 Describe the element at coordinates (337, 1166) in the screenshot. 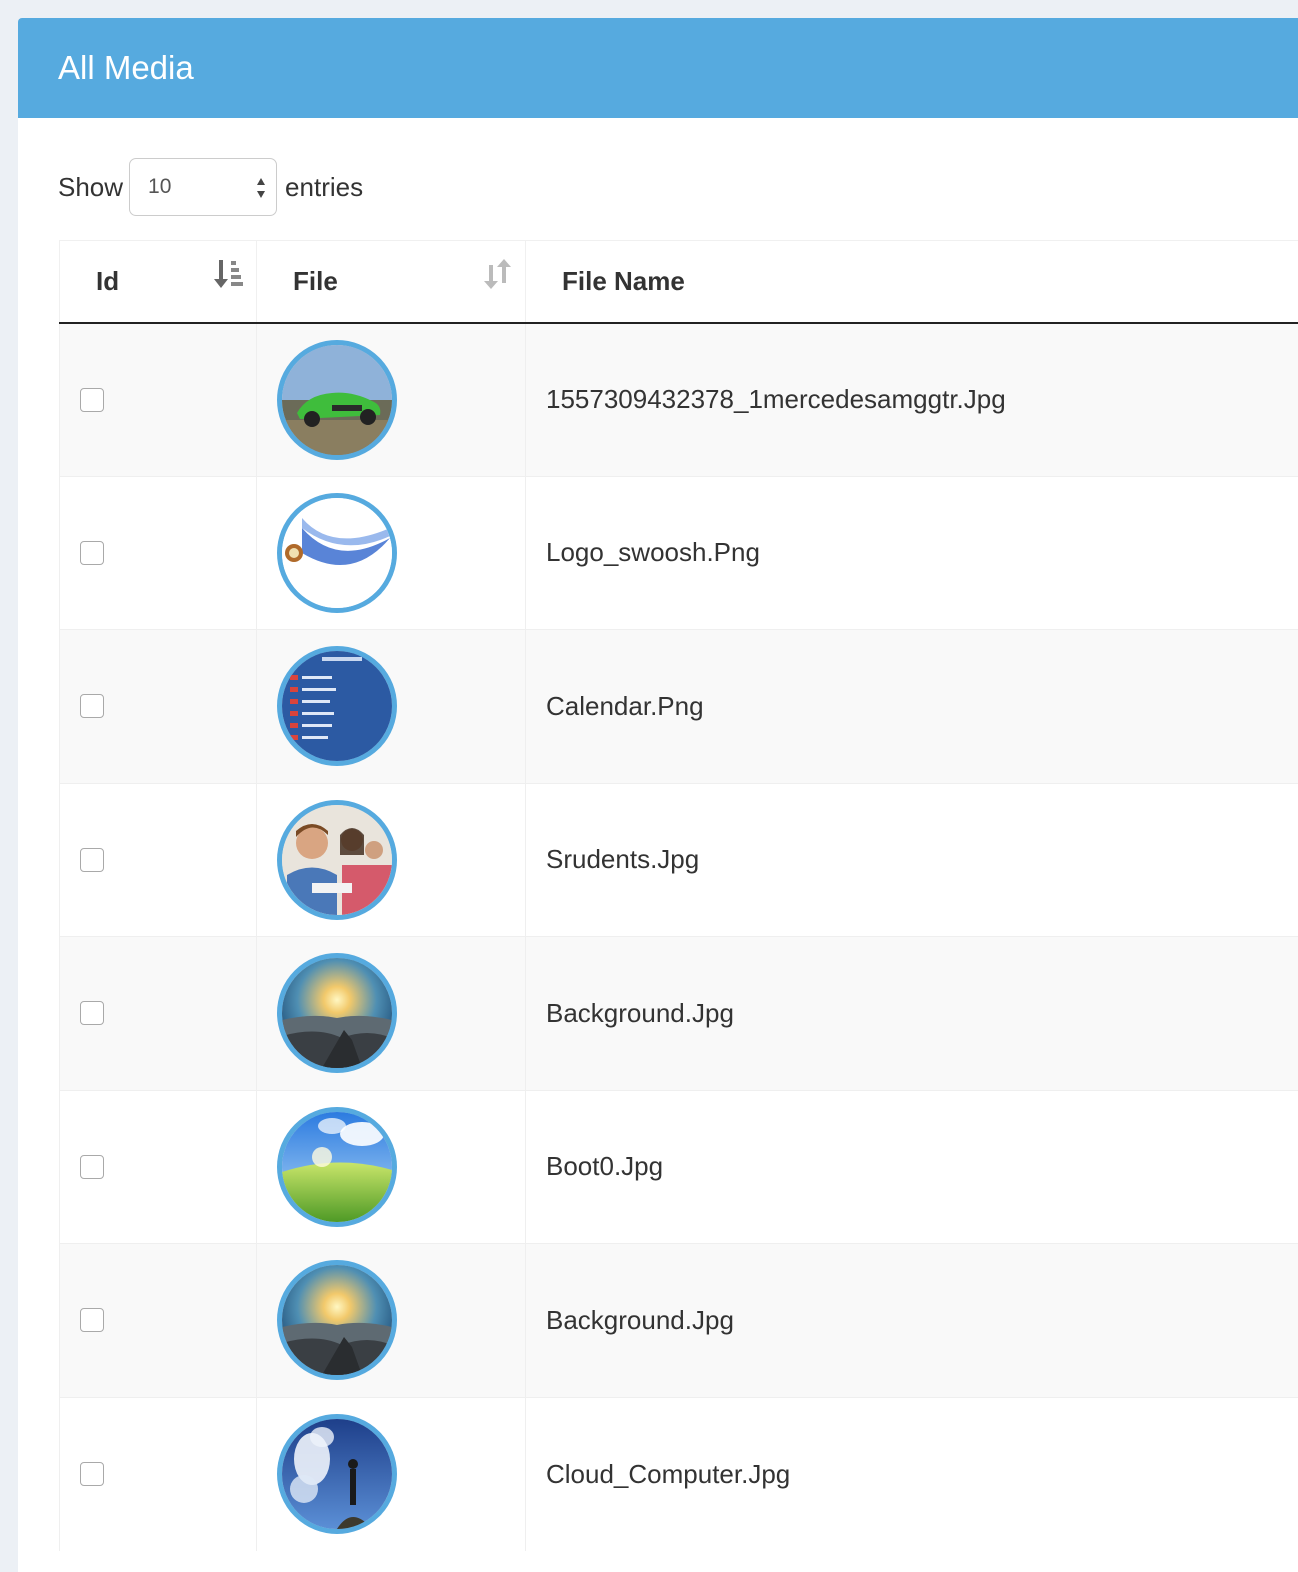

I see `green-hill-sky-image` at that location.